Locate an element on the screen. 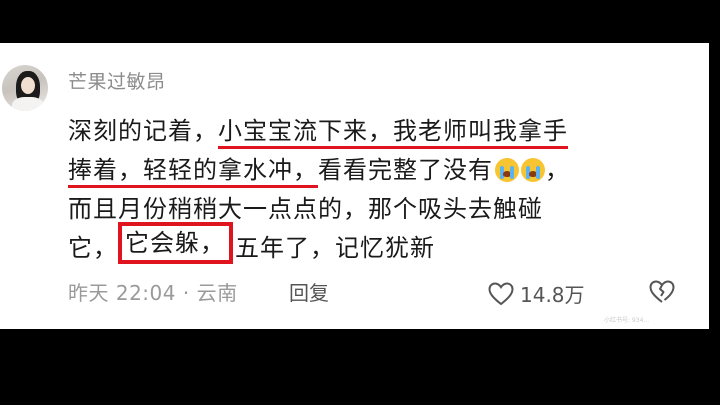 The height and width of the screenshot is (405, 720). comment-text-segment: 五年了，记忆犹新 is located at coordinates (335, 248).